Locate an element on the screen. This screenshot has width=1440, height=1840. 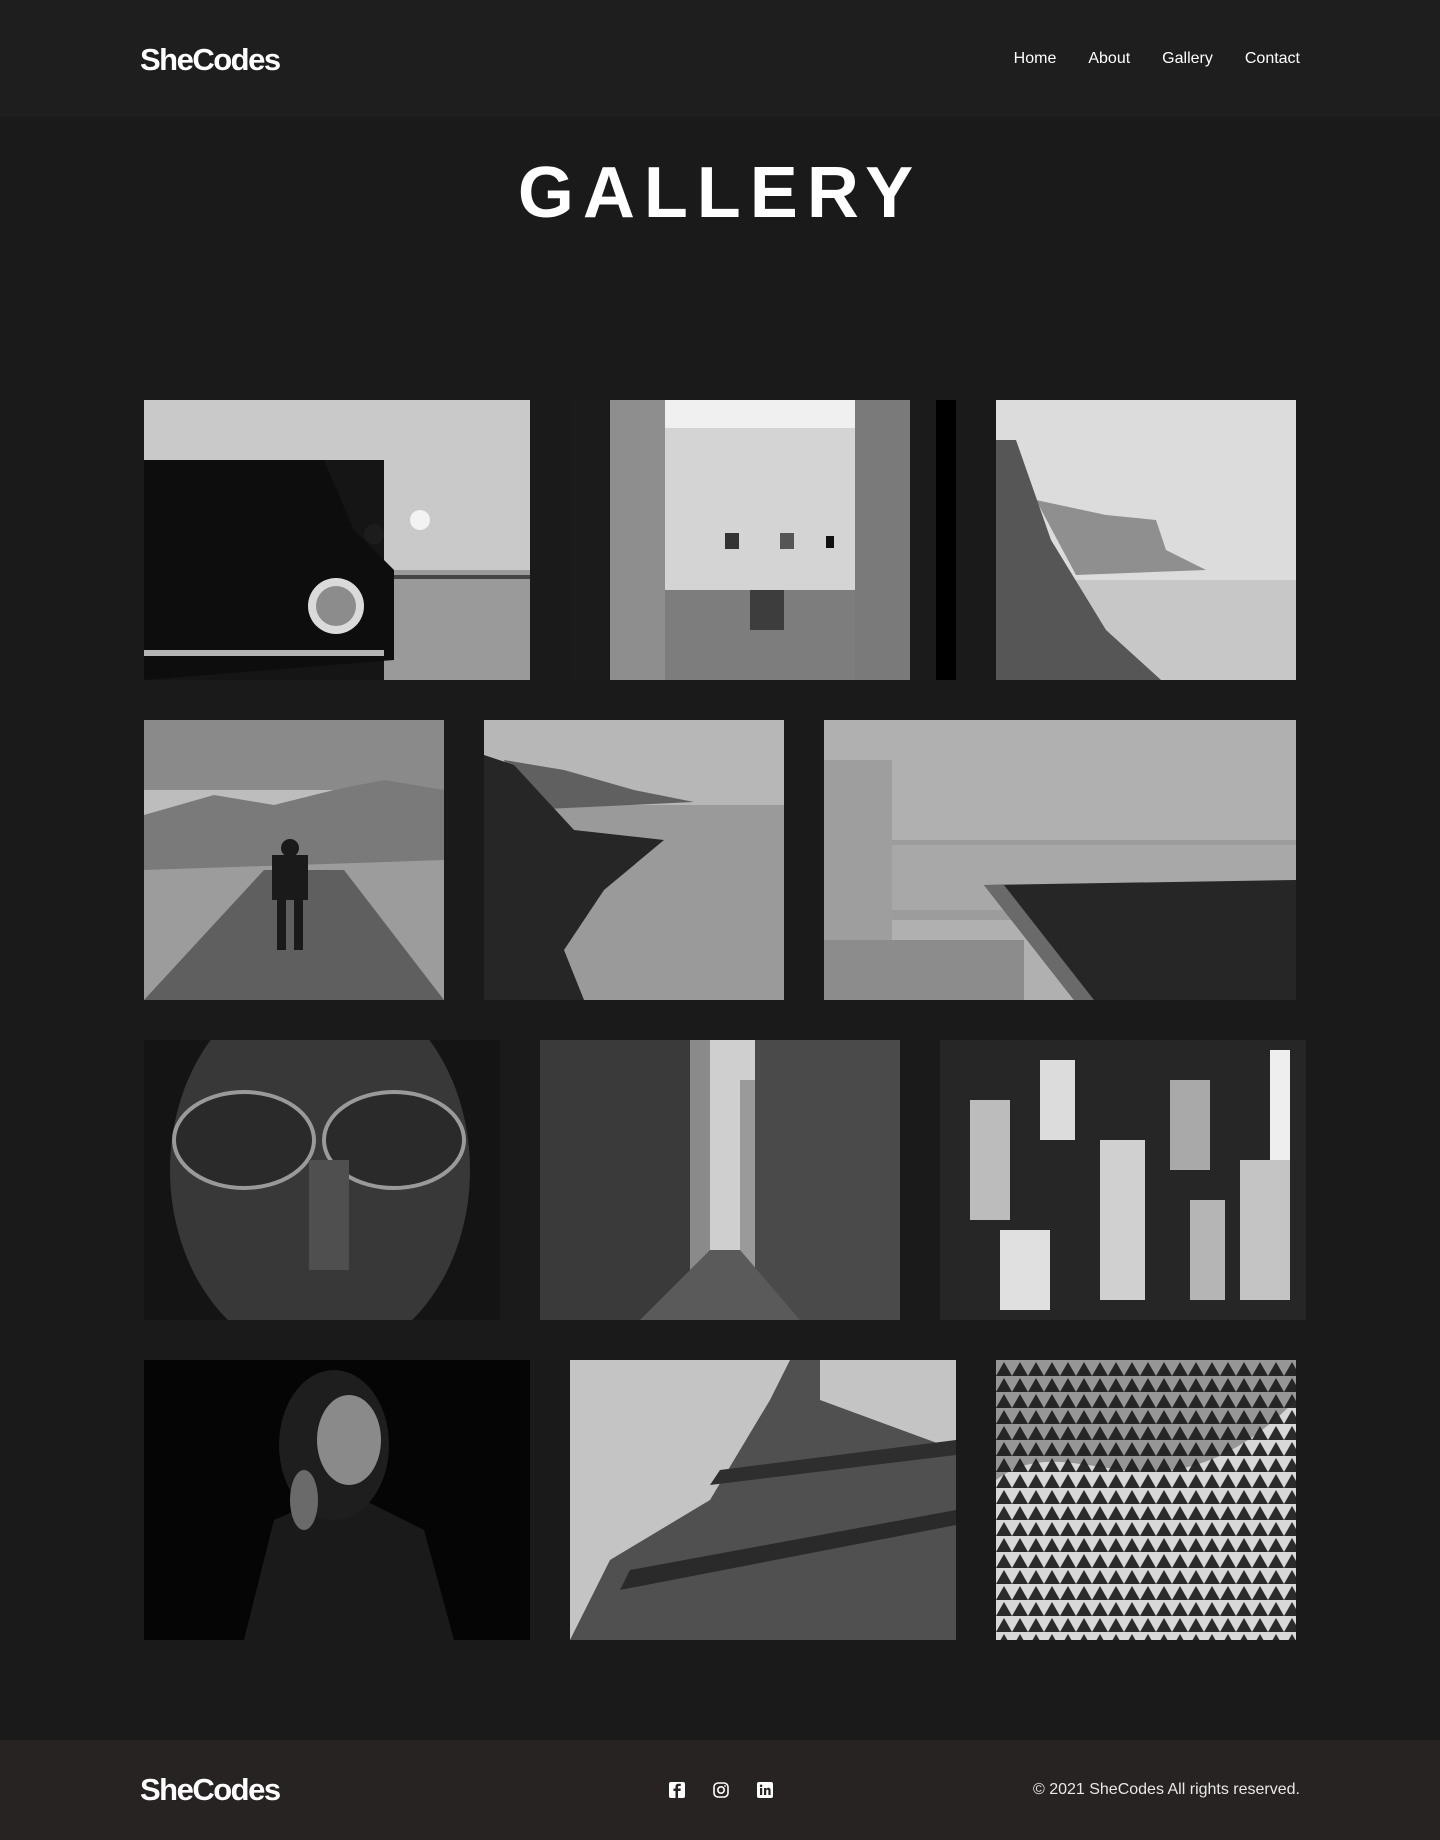
nav-link-gallery: Gallery is located at coordinates (1187, 59).